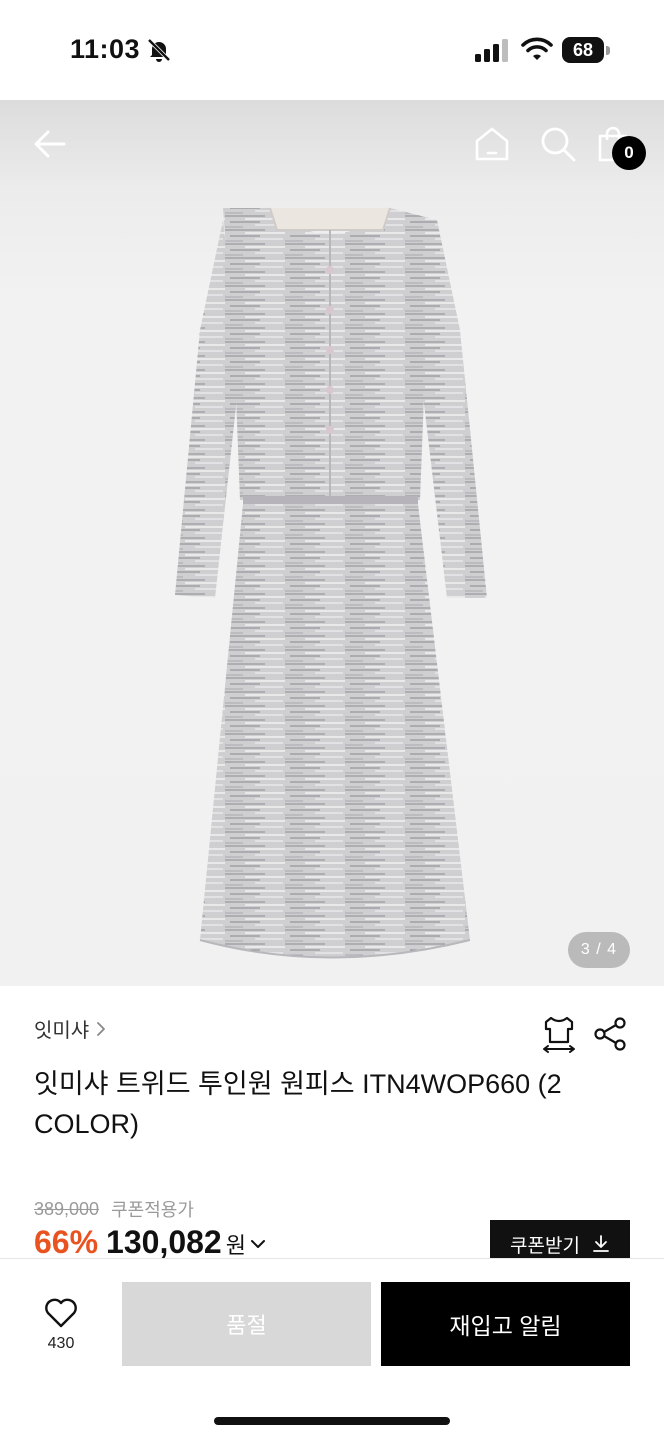 This screenshot has width=664, height=1440. Describe the element at coordinates (61, 1343) in the screenshot. I see `like-count: 430` at that location.